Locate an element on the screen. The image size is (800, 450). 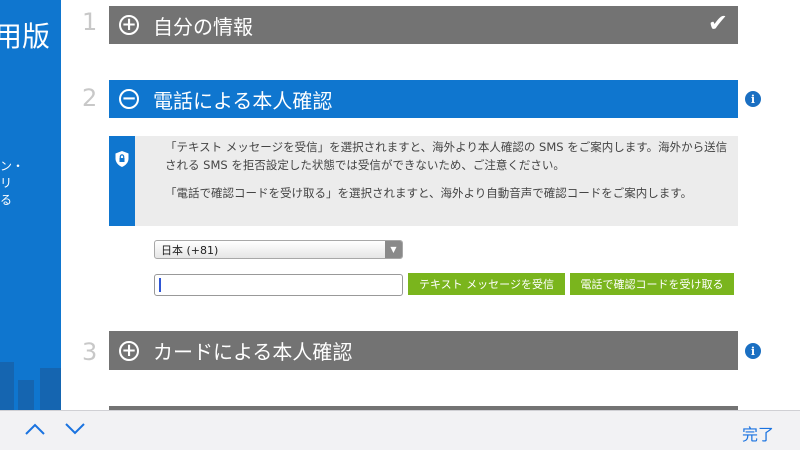
receive-call-code-button: 電話で確認コードを受け取る is located at coordinates (652, 284).